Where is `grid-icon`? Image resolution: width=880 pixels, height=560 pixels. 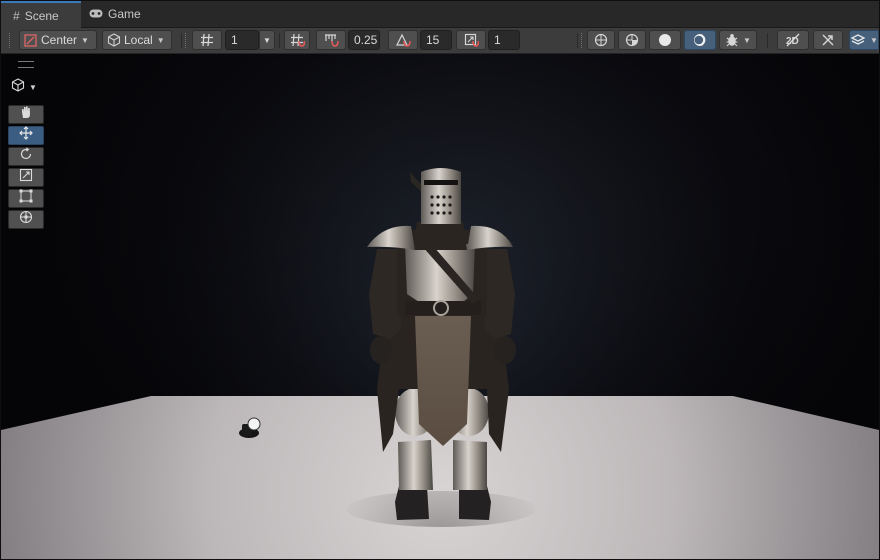
grid-icon is located at coordinates (207, 40).